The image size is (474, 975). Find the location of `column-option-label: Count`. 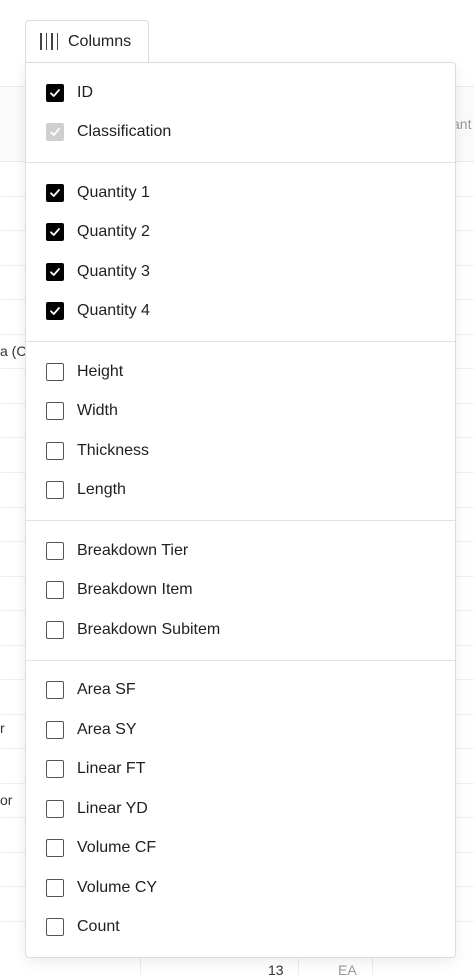

column-option-label: Count is located at coordinates (98, 927).